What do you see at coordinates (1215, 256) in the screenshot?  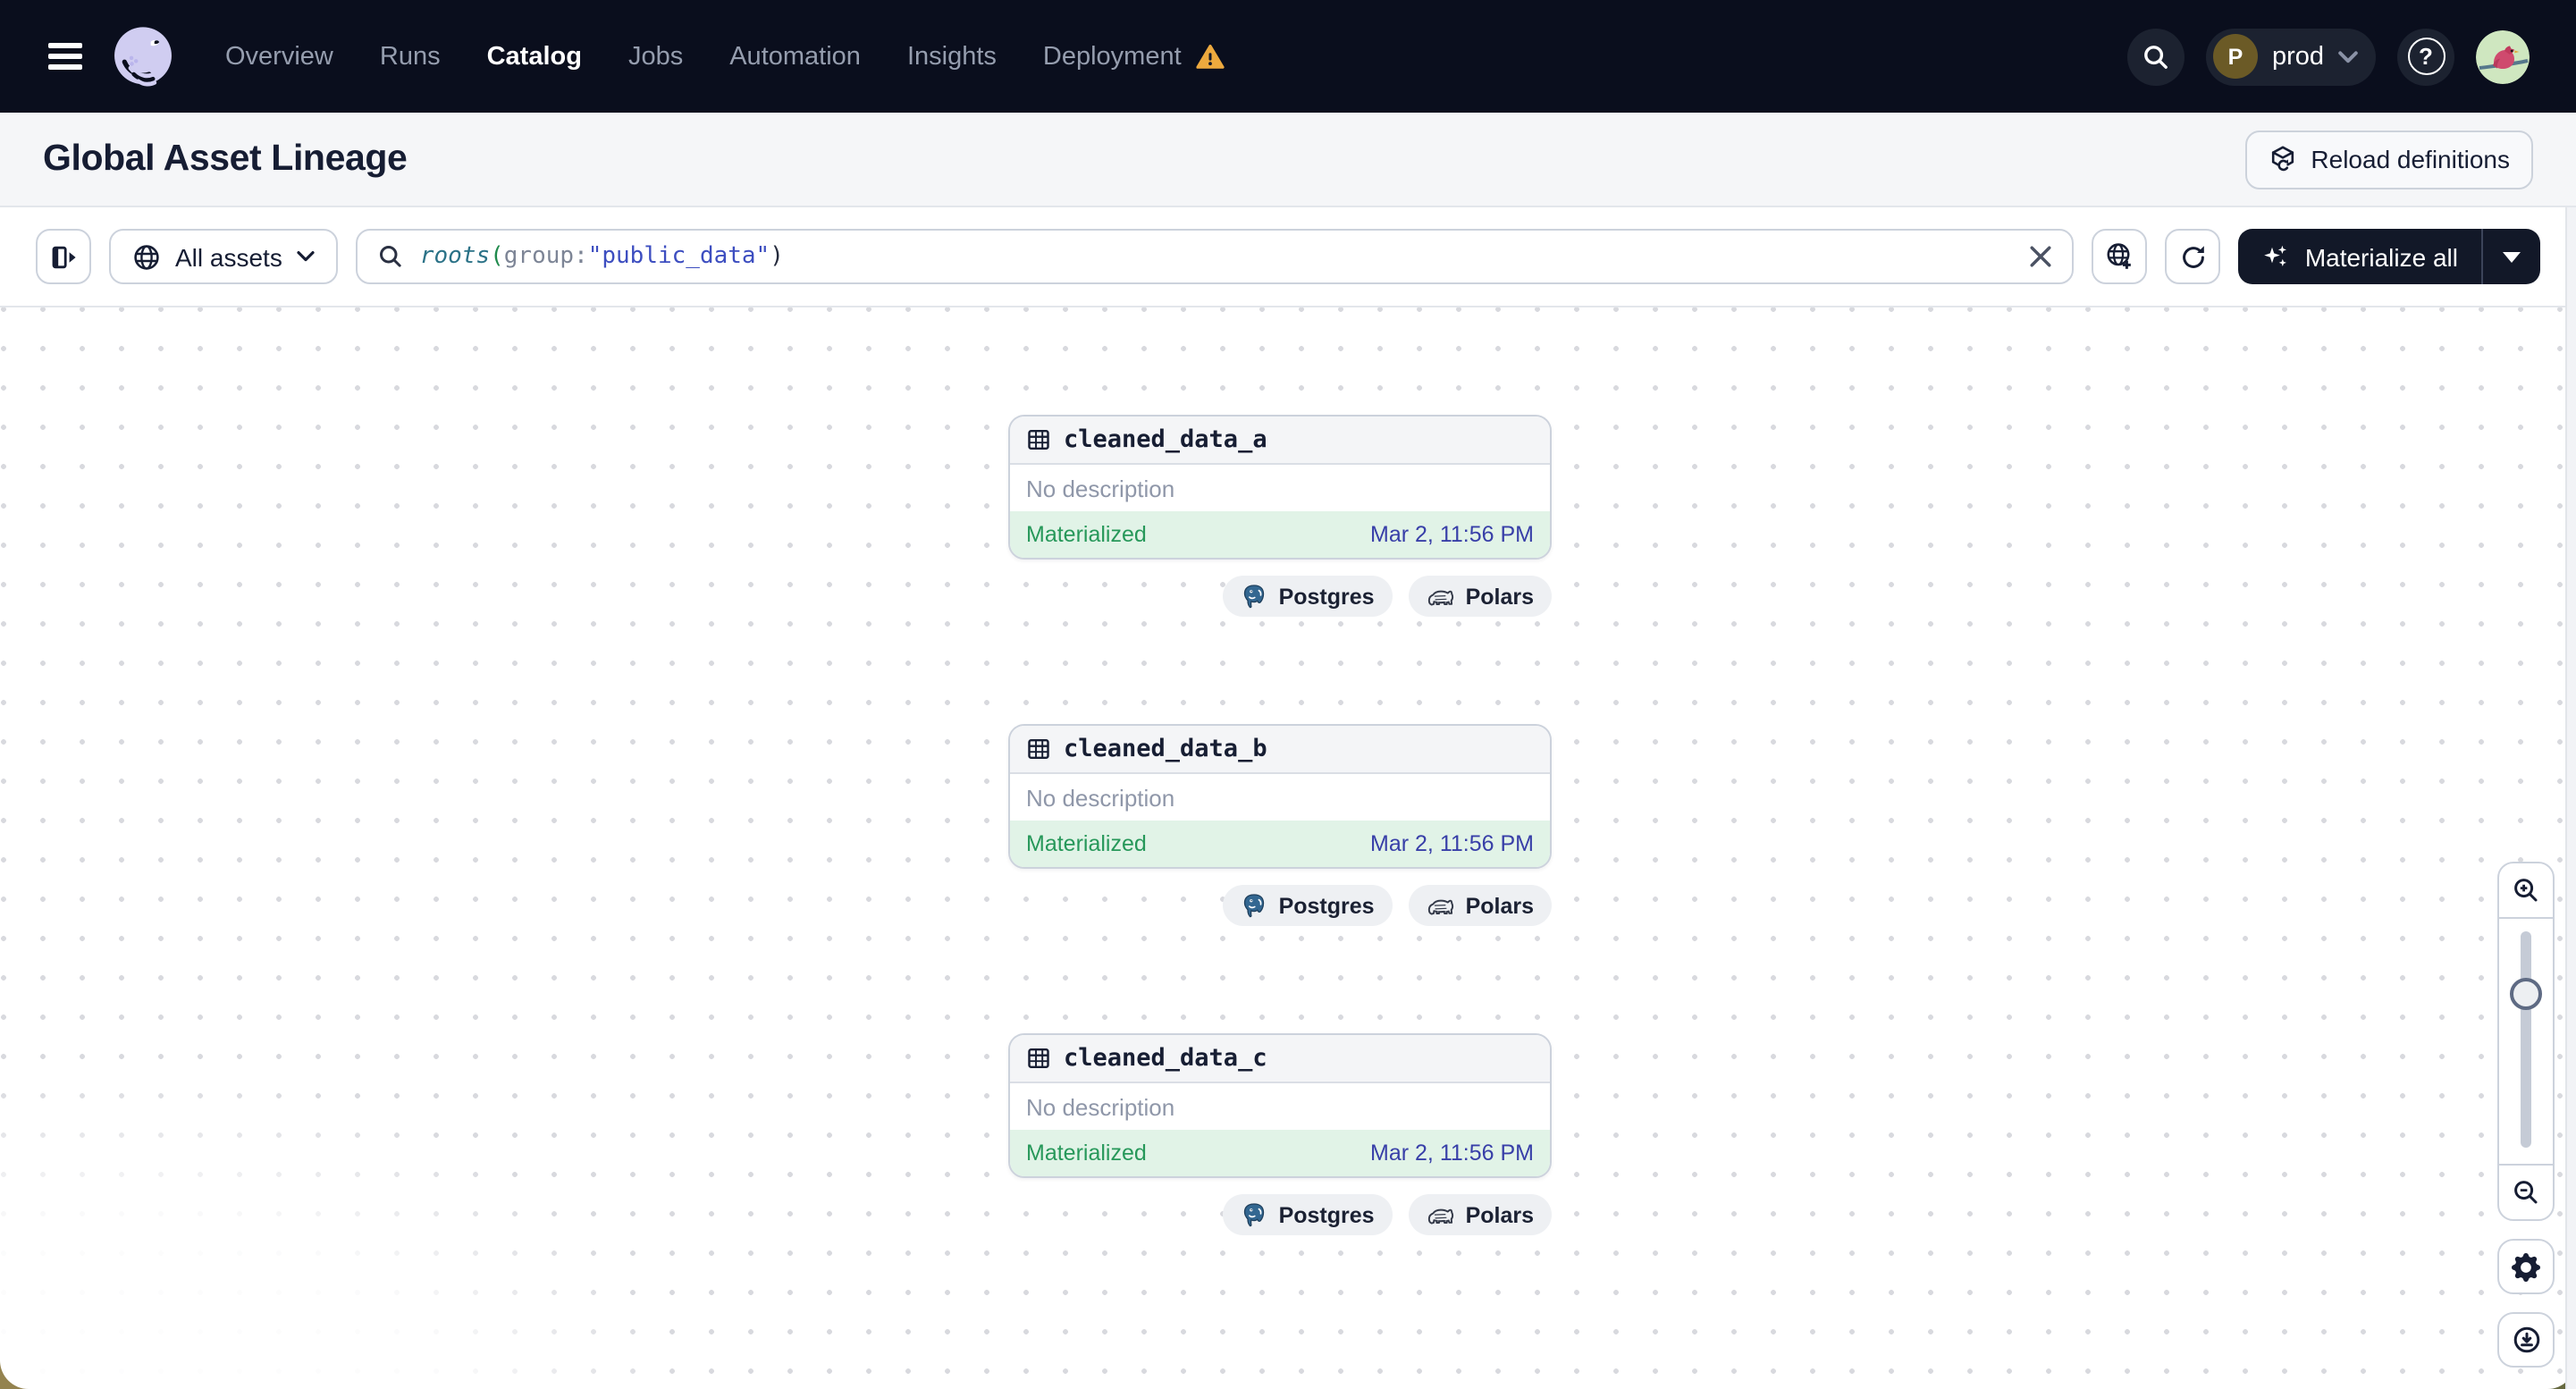 I see `asset-selection-input: roots(group: "public_data")` at bounding box center [1215, 256].